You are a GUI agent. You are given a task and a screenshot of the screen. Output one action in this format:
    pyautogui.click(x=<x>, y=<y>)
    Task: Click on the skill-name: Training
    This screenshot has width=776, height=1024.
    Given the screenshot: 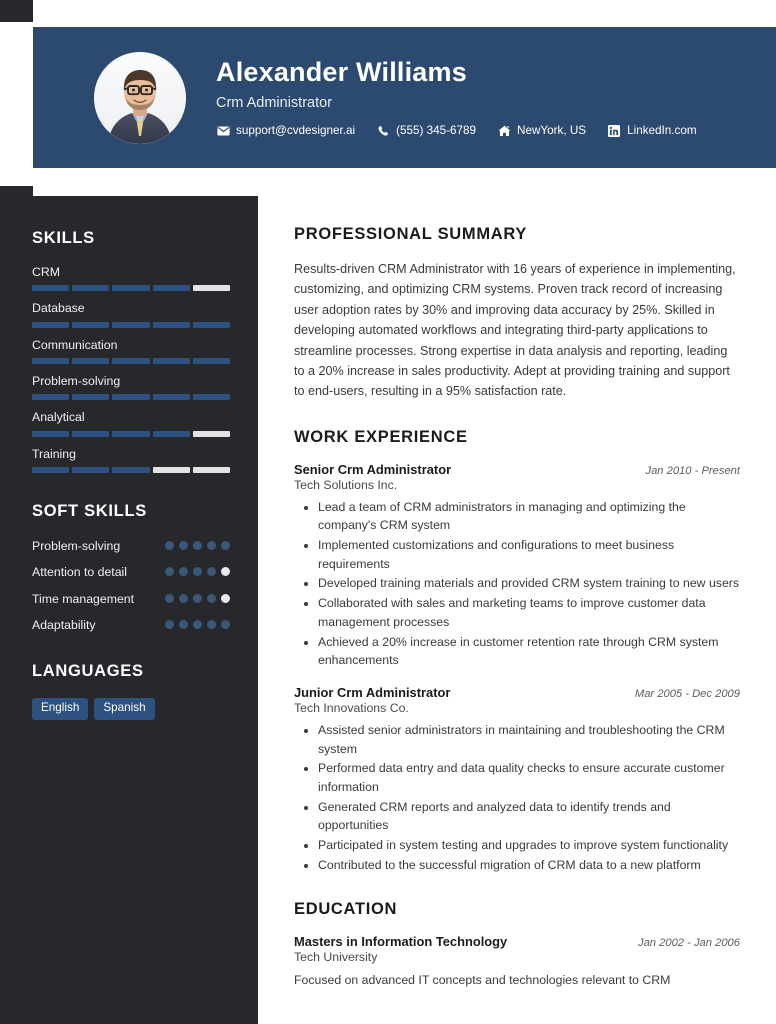 What is the action you would take?
    pyautogui.click(x=54, y=453)
    